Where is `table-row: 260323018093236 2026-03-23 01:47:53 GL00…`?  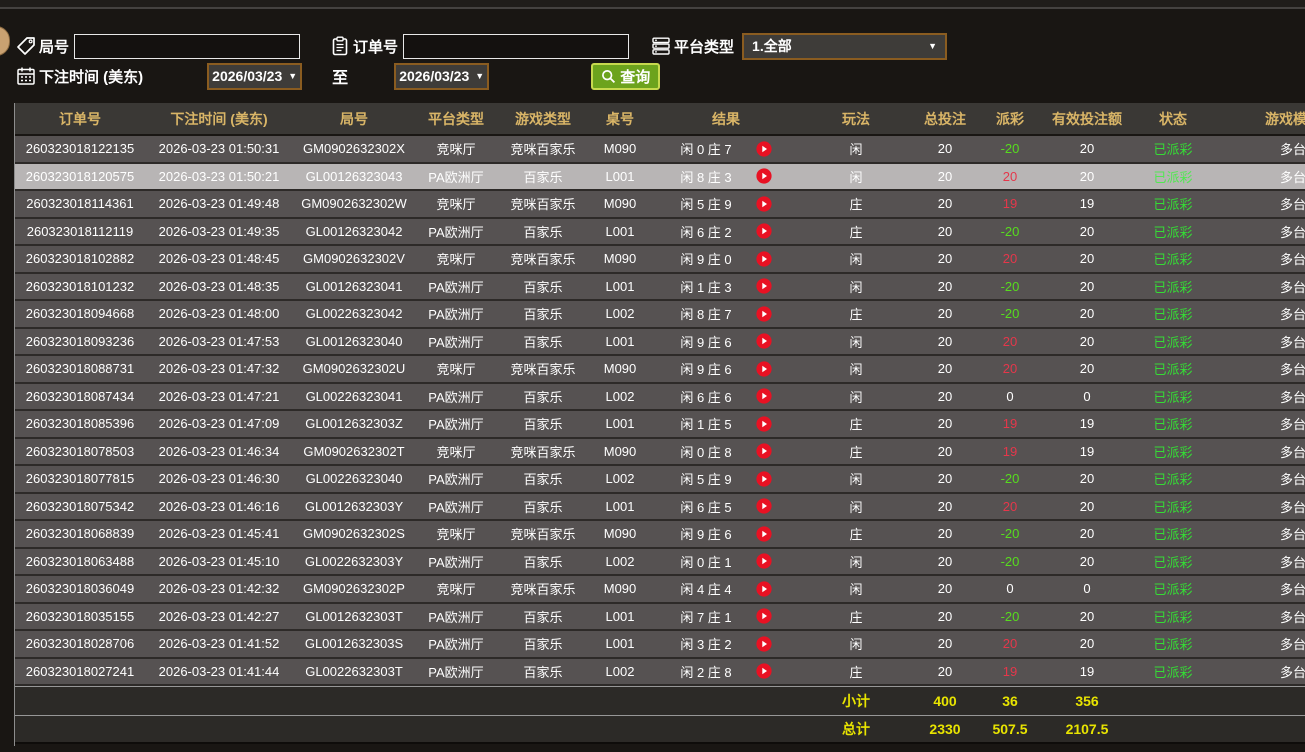 table-row: 260323018093236 2026-03-23 01:47:53 GL00… is located at coordinates (660, 342).